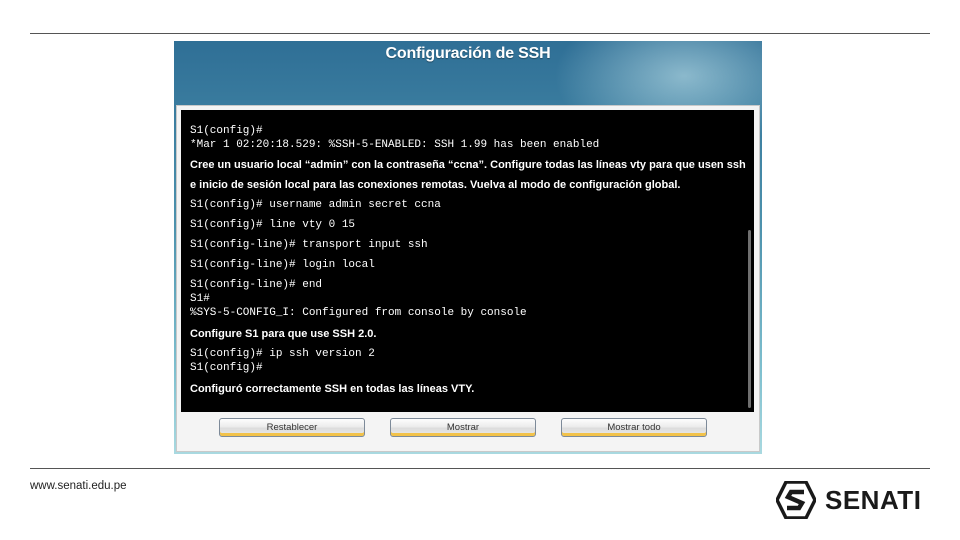  I want to click on show-button: Mostrar, so click(463, 427).